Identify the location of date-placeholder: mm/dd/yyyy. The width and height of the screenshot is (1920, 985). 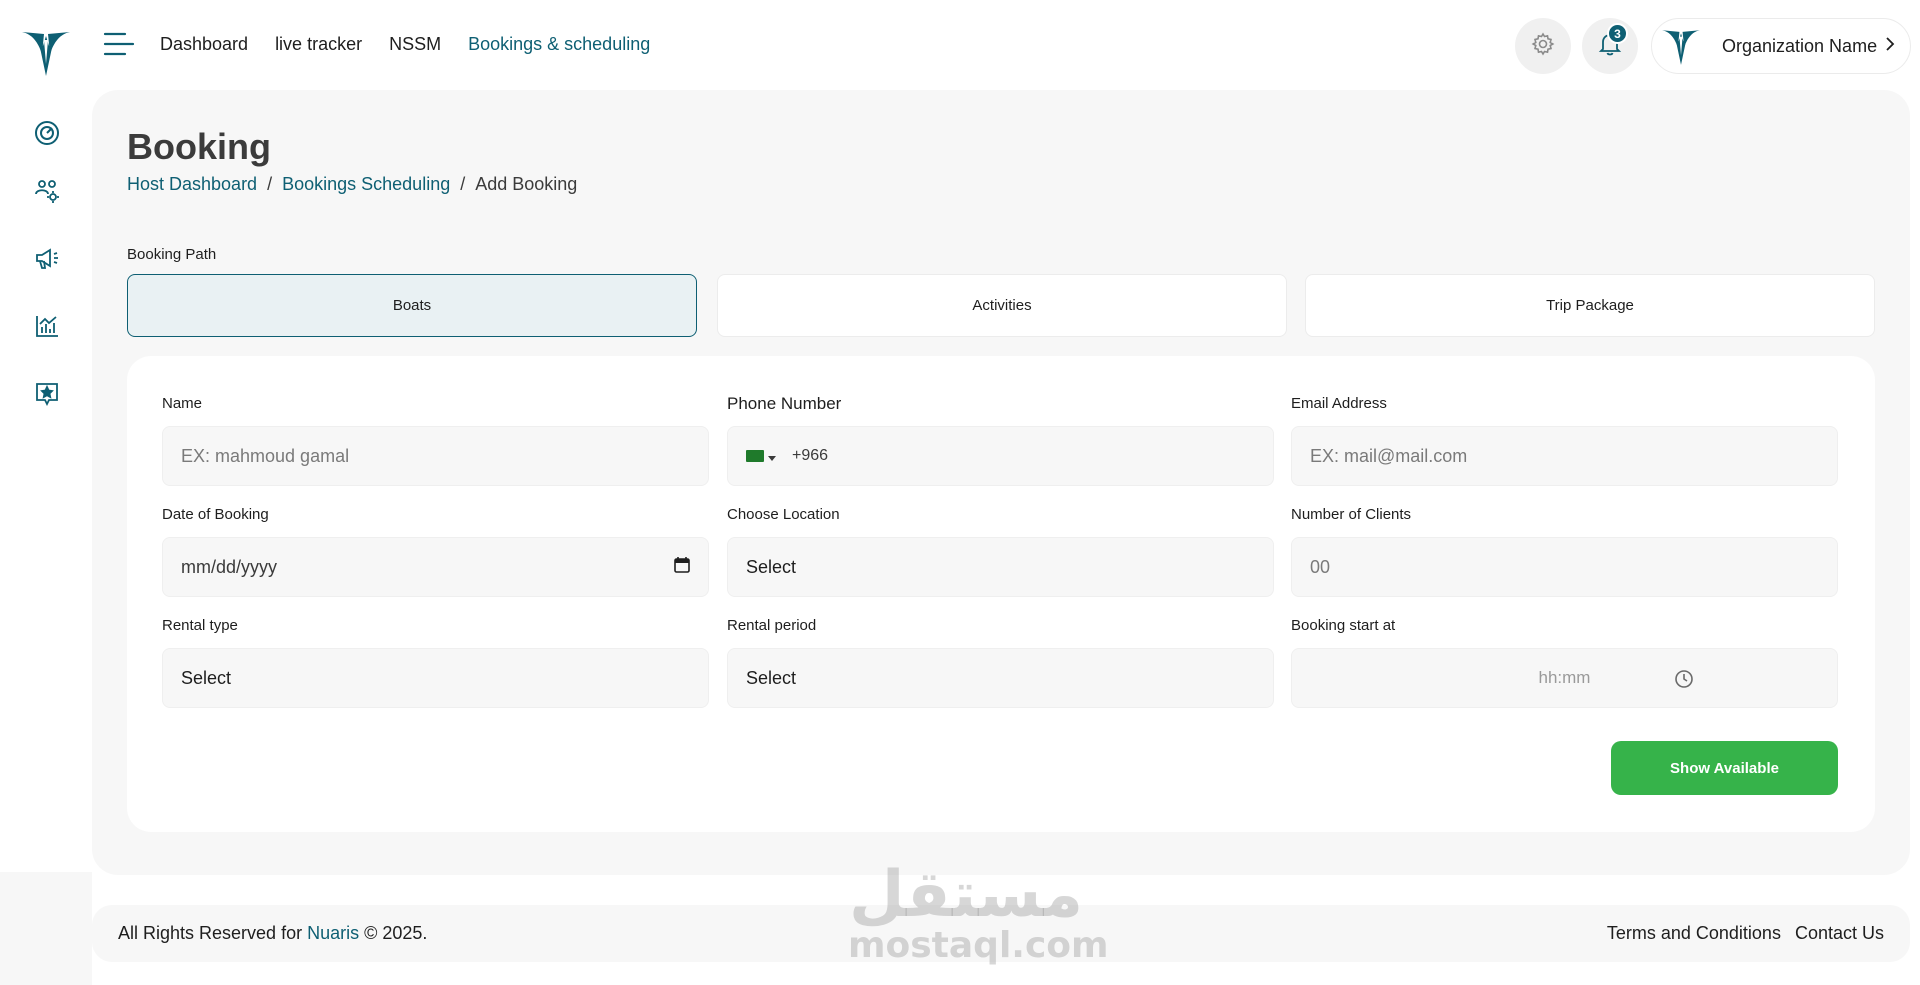
(229, 566).